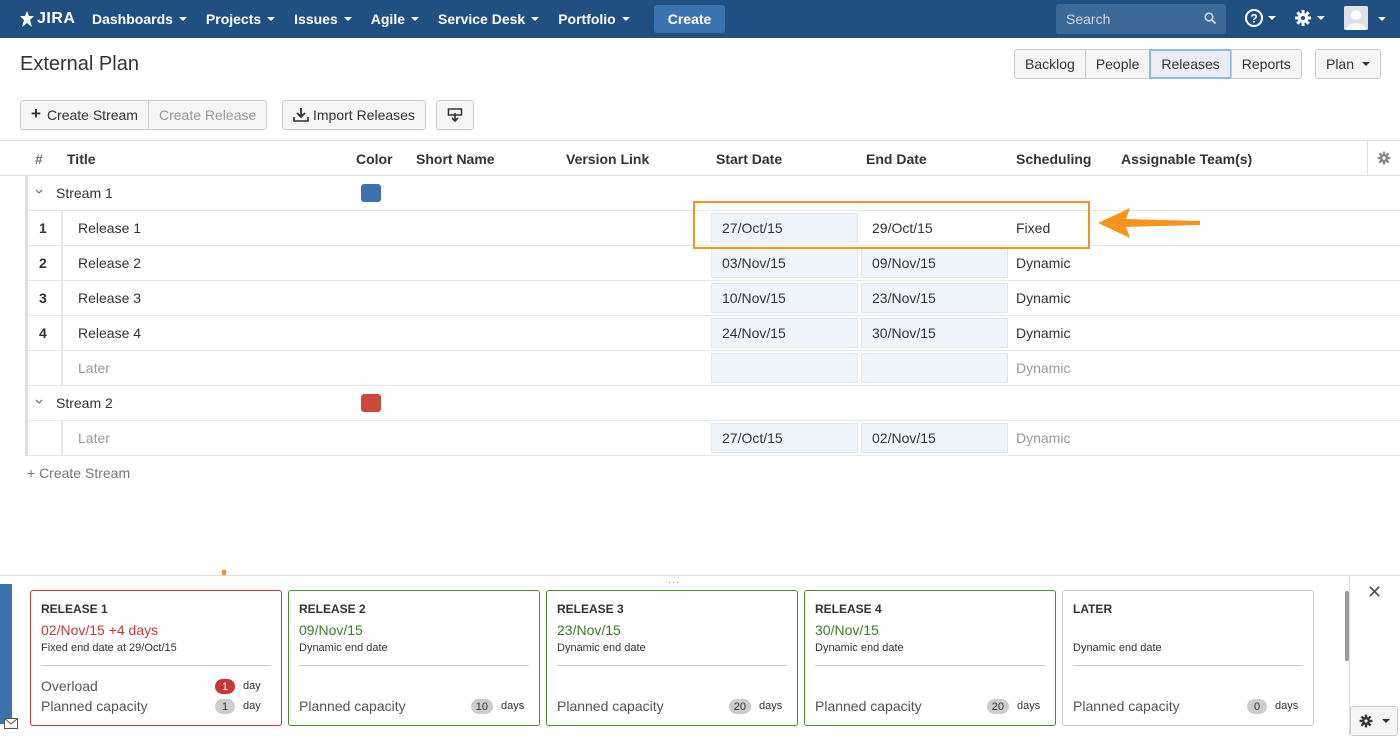 The width and height of the screenshot is (1400, 736). Describe the element at coordinates (594, 19) in the screenshot. I see `nav-portfolio: Portfolio` at that location.